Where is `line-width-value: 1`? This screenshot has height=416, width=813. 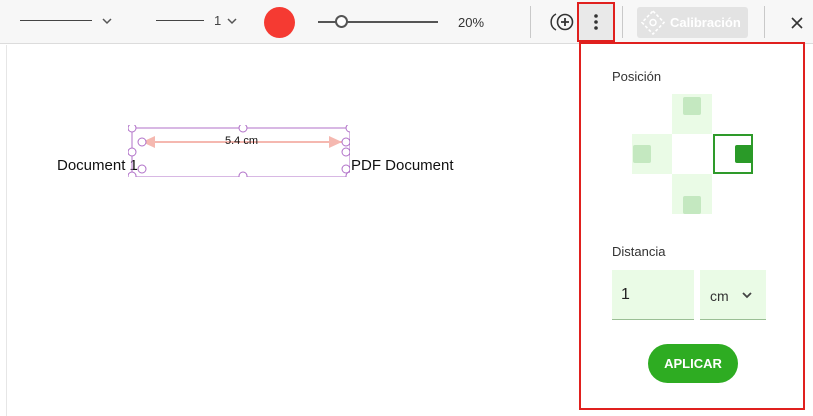 line-width-value: 1 is located at coordinates (218, 20).